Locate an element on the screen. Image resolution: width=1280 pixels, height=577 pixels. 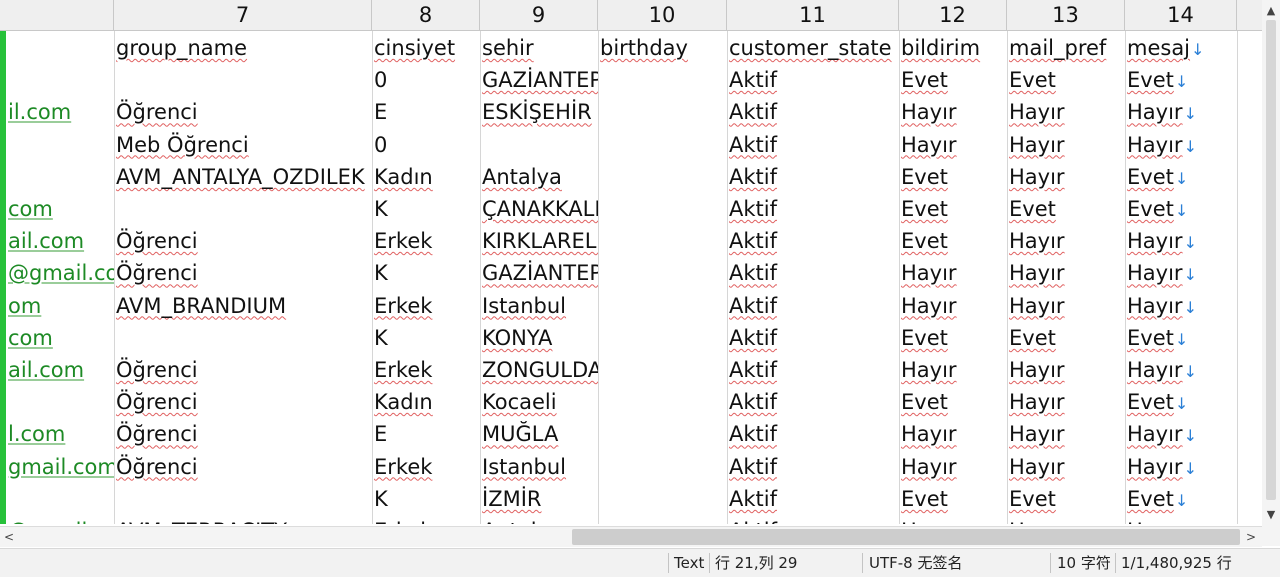
column-header-7: 7 is located at coordinates (243, 15).